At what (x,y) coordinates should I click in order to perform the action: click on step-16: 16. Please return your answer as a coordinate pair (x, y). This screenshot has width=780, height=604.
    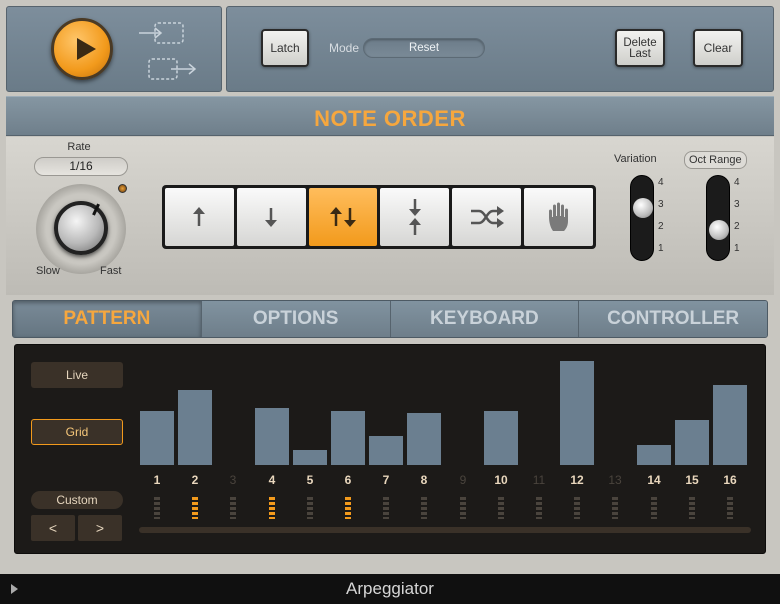
    Looking at the image, I should click on (730, 435).